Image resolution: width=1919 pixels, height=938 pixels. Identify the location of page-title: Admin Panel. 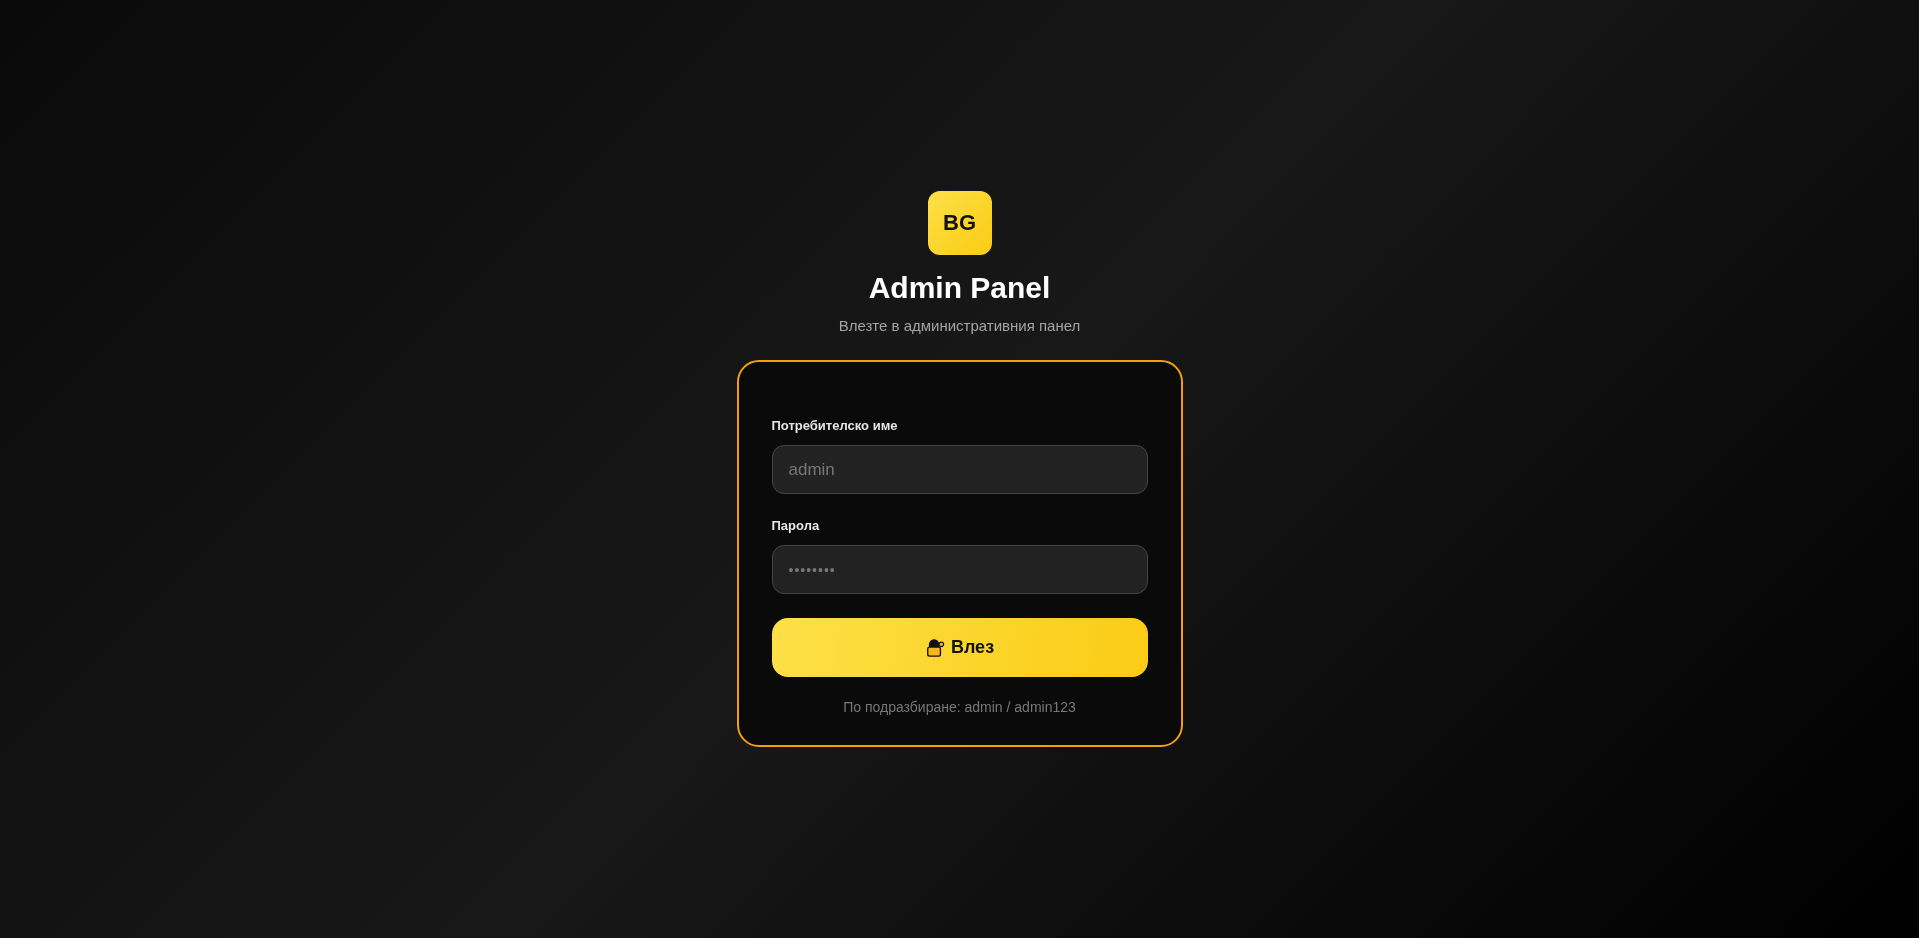
(959, 288).